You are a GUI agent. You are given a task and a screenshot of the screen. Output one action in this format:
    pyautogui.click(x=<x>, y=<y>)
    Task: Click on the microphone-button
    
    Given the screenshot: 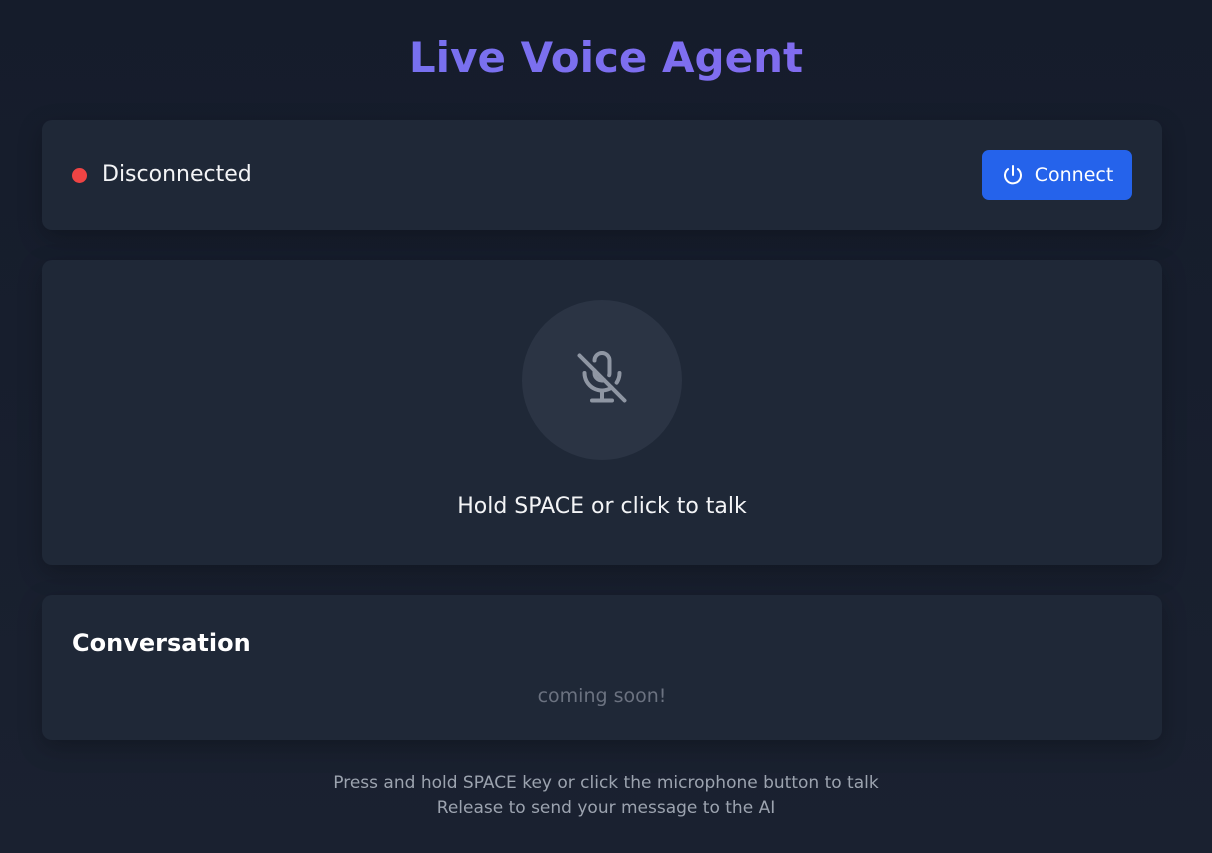 What is the action you would take?
    pyautogui.click(x=602, y=380)
    